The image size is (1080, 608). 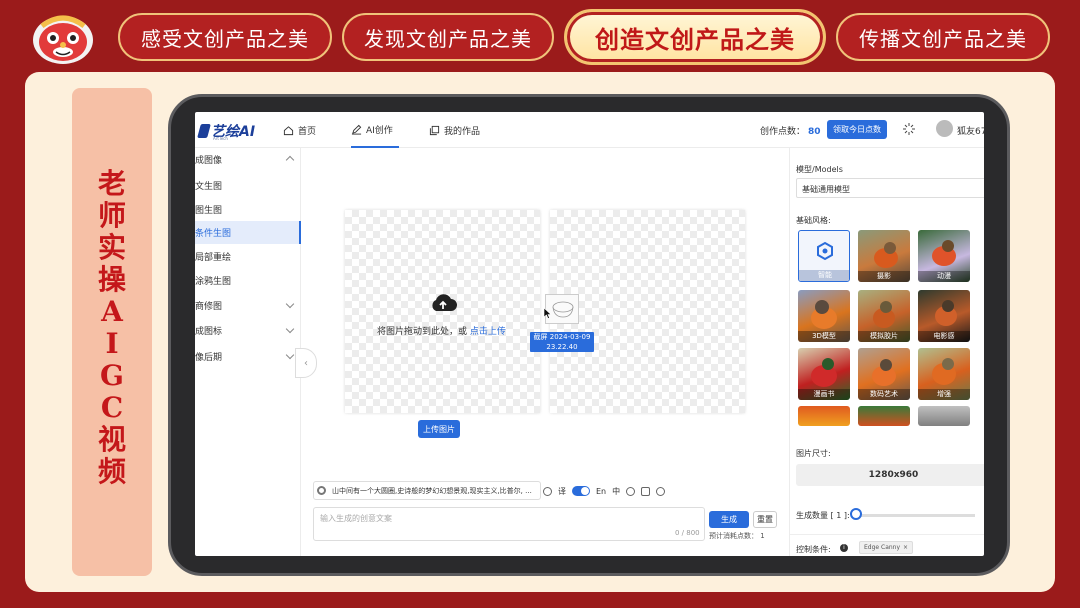 I want to click on share-icon, so click(x=646, y=491).